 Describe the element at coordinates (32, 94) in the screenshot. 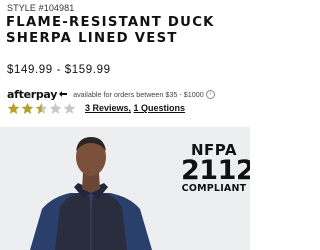

I see `afterpay-logo-text: afterpay` at that location.